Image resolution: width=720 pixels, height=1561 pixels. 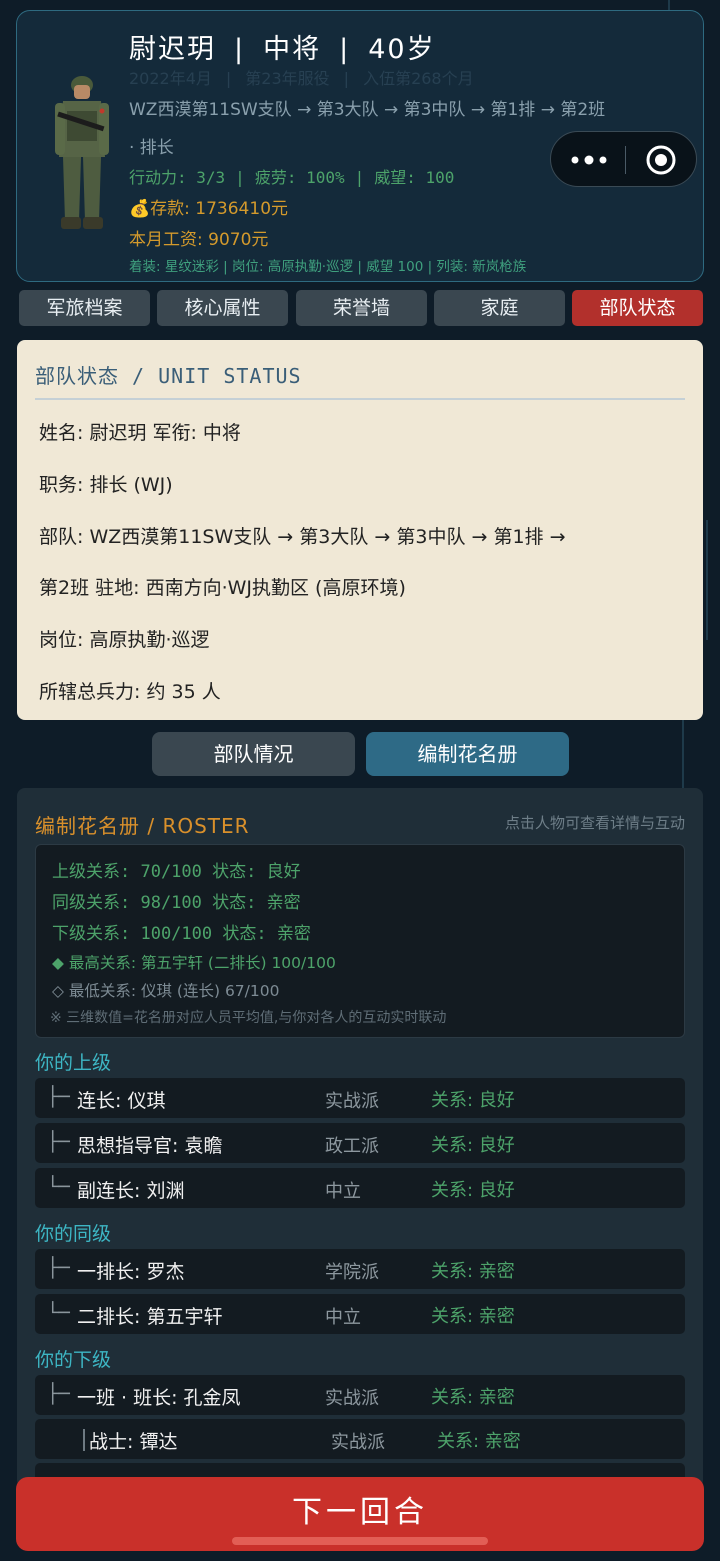 What do you see at coordinates (181, 934) in the screenshot?
I see `subordinate-relation: 下级关系: 100/100 状态: 亲密` at bounding box center [181, 934].